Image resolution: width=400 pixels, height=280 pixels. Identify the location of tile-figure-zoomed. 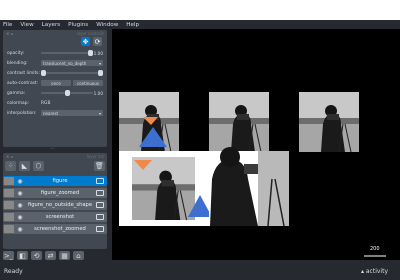
(239, 122).